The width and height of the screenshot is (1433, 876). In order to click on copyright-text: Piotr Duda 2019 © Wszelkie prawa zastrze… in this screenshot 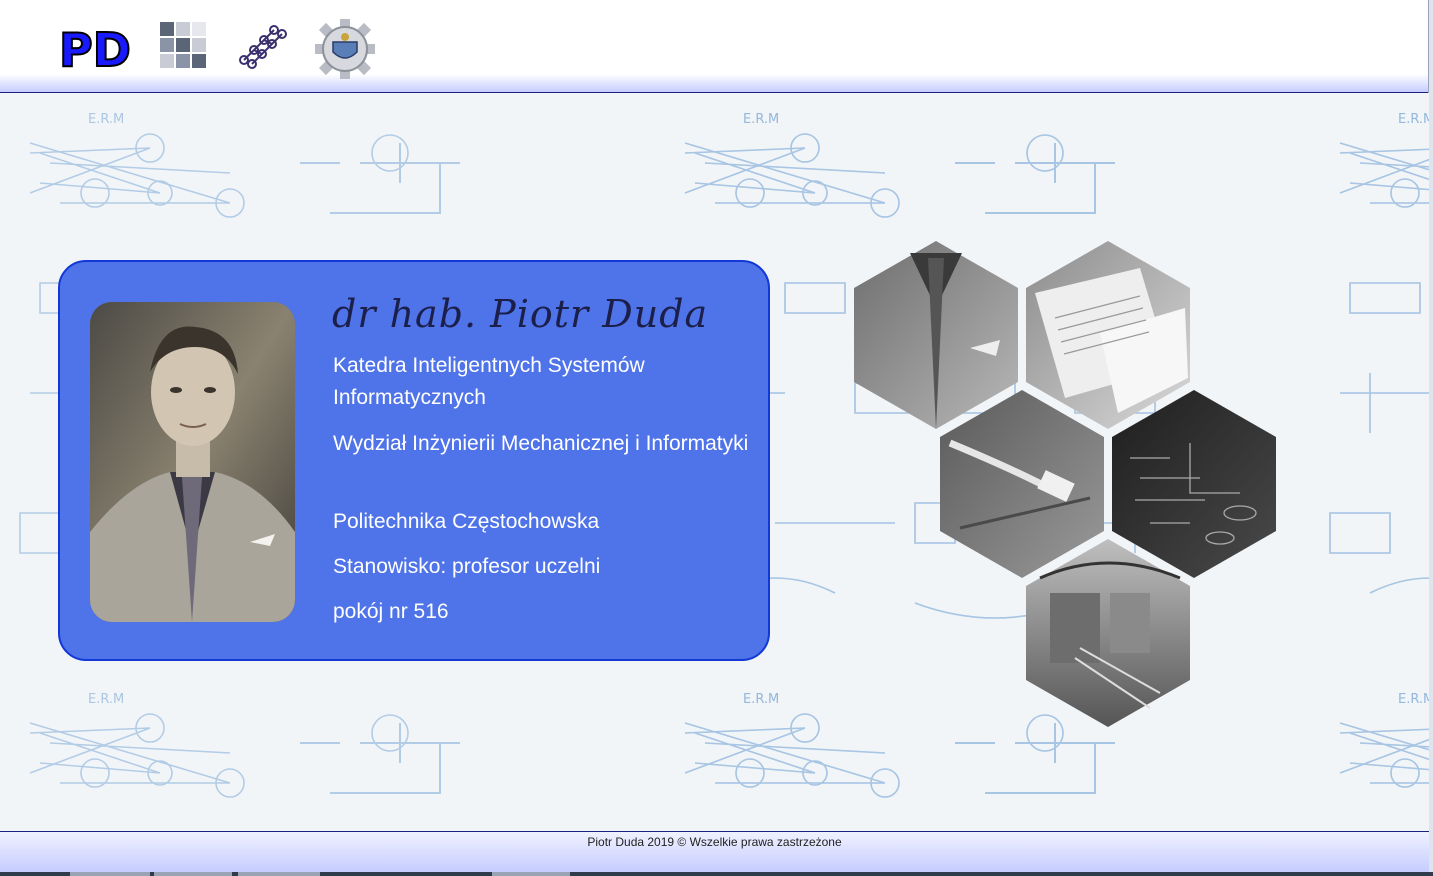, I will do `click(714, 842)`.